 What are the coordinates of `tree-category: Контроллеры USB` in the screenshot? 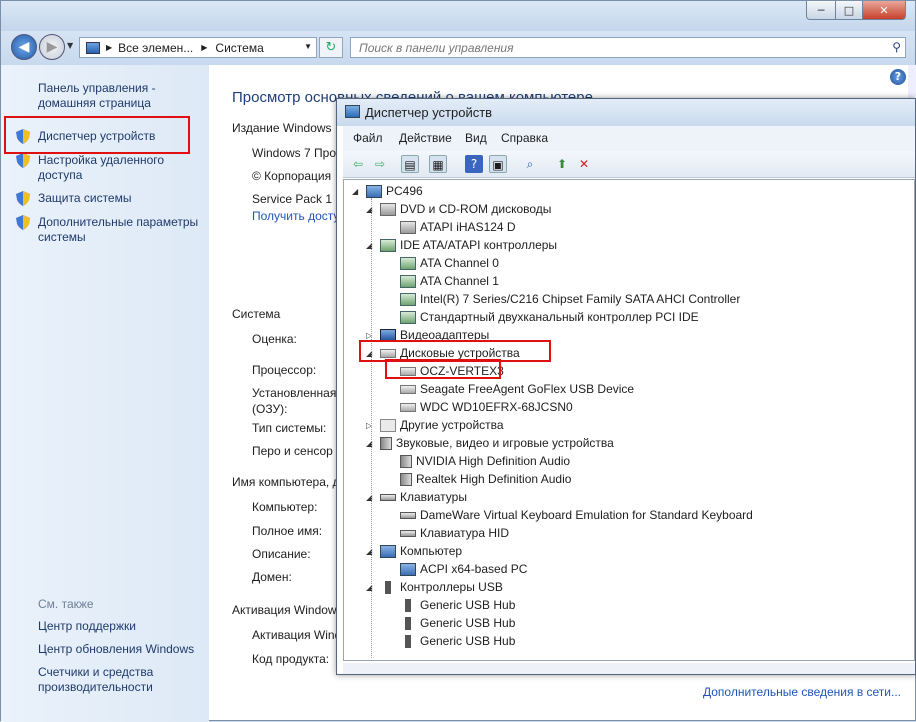 It's located at (441, 587).